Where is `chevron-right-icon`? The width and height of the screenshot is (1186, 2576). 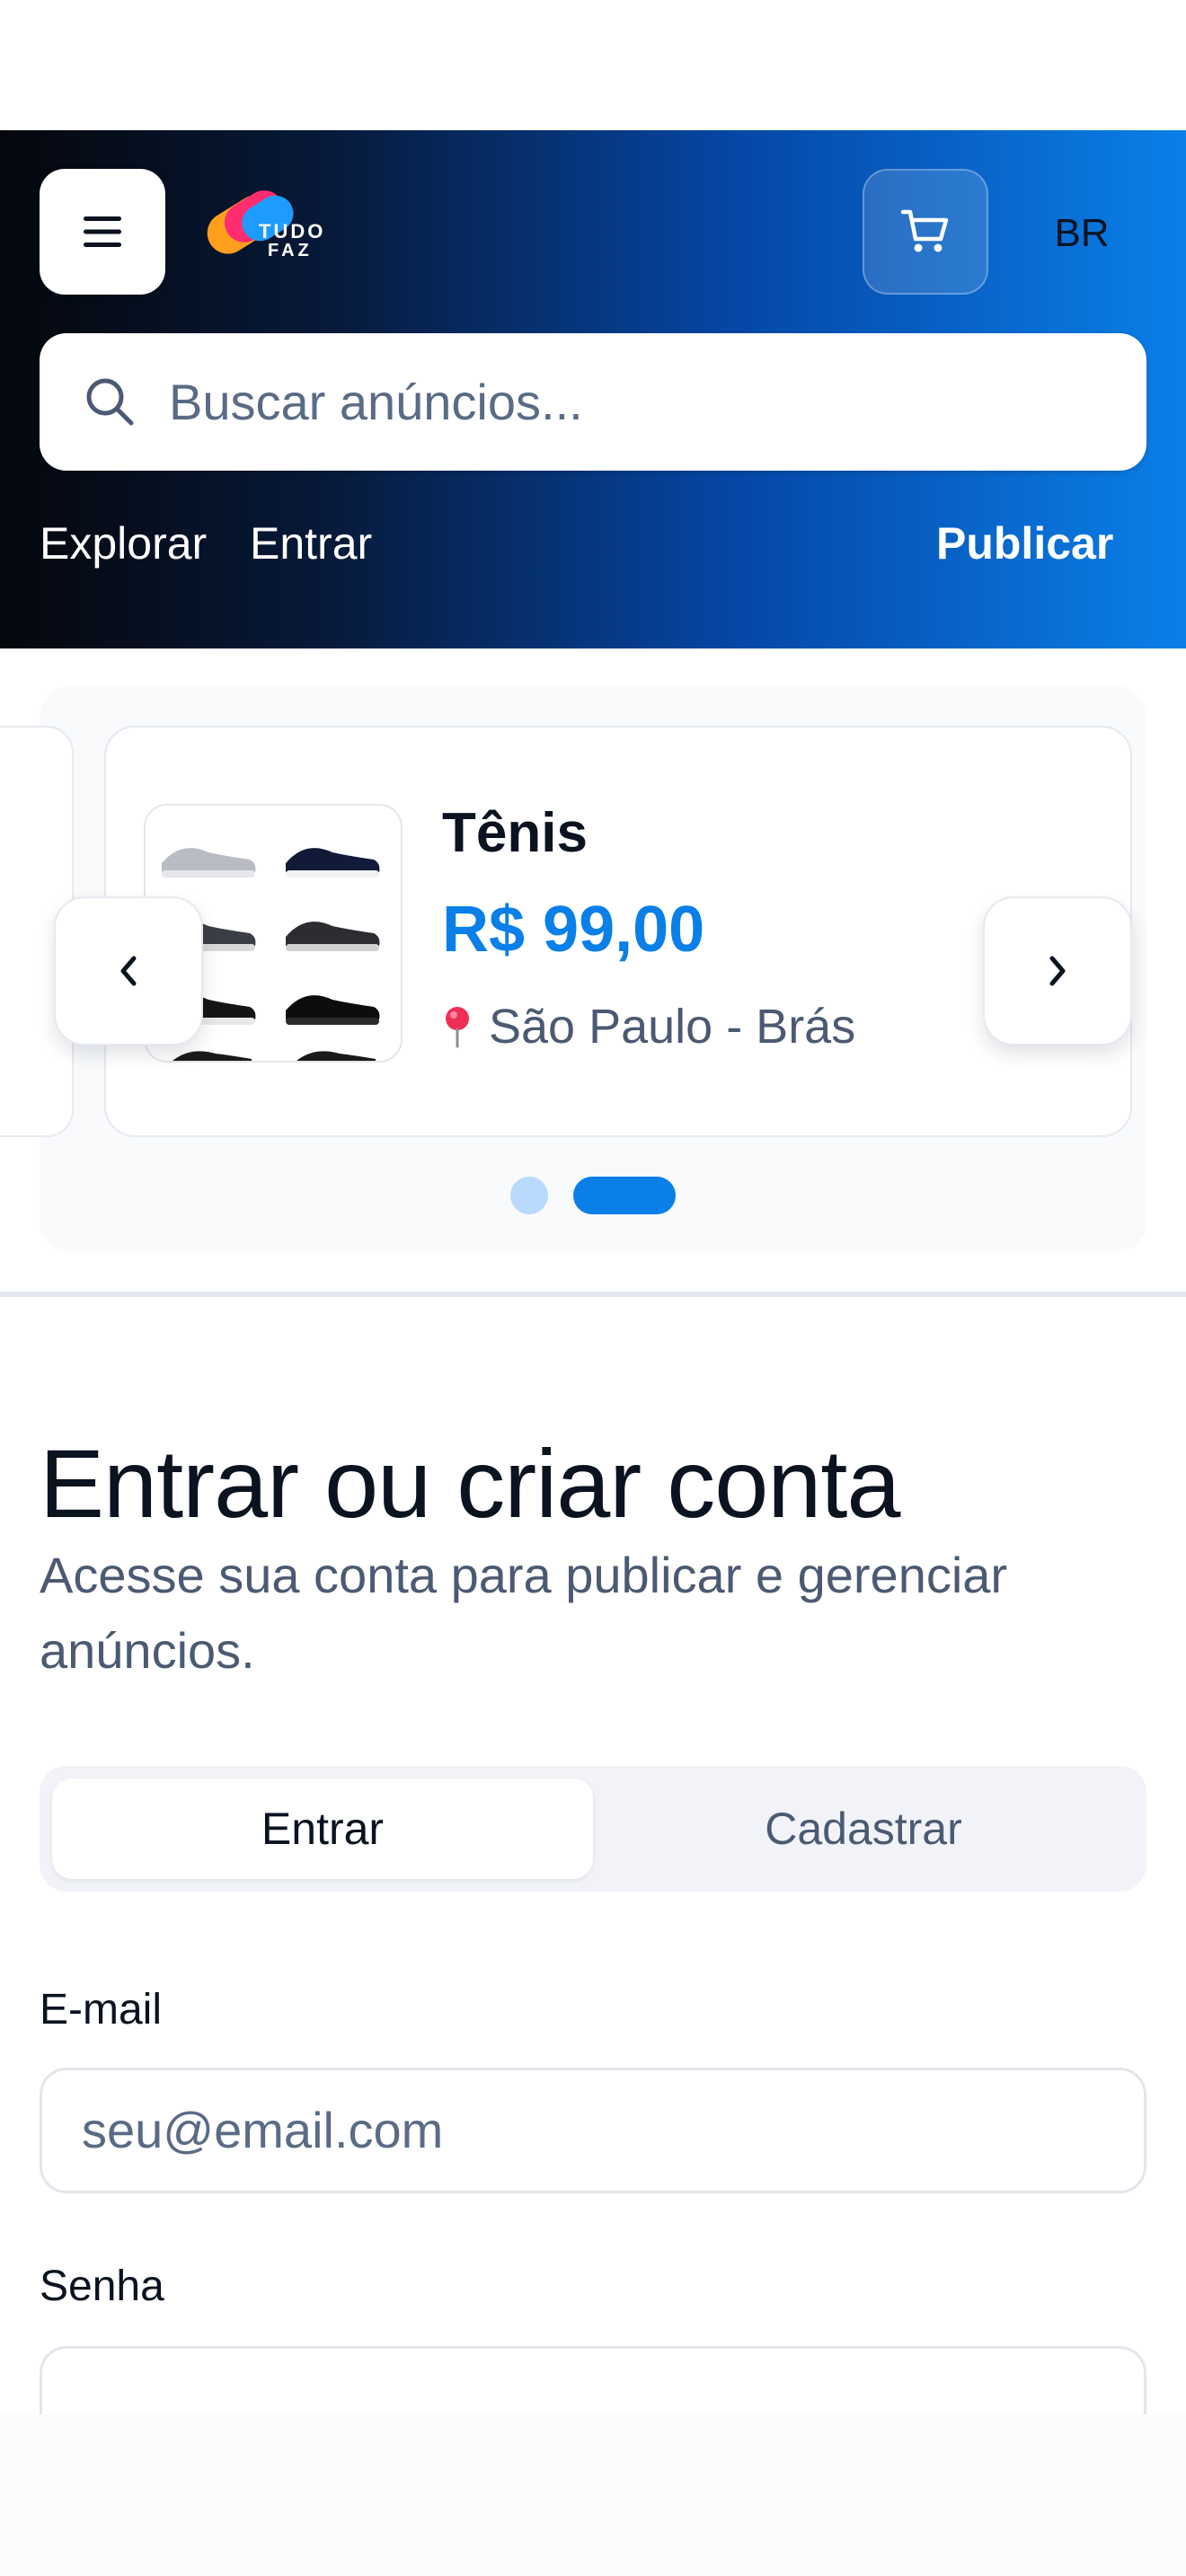
chevron-right-icon is located at coordinates (1057, 971).